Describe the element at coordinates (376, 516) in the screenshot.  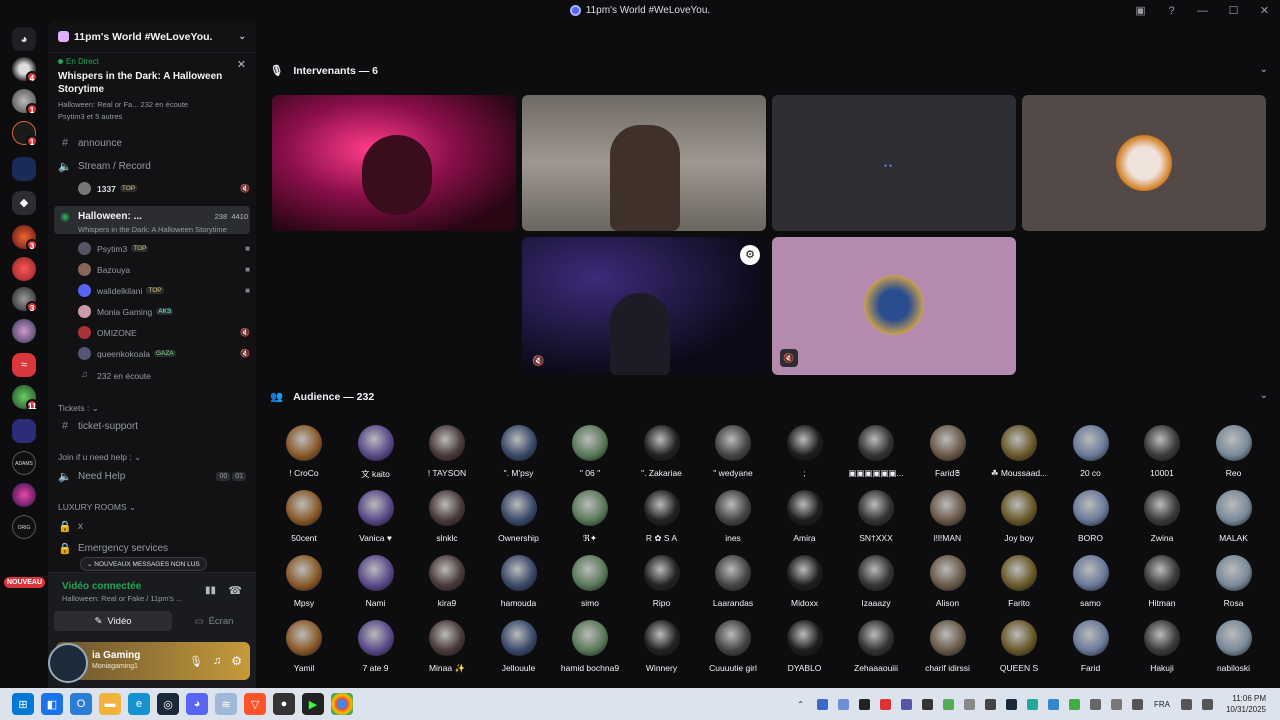
I see `audience-member: Vanica ♥` at that location.